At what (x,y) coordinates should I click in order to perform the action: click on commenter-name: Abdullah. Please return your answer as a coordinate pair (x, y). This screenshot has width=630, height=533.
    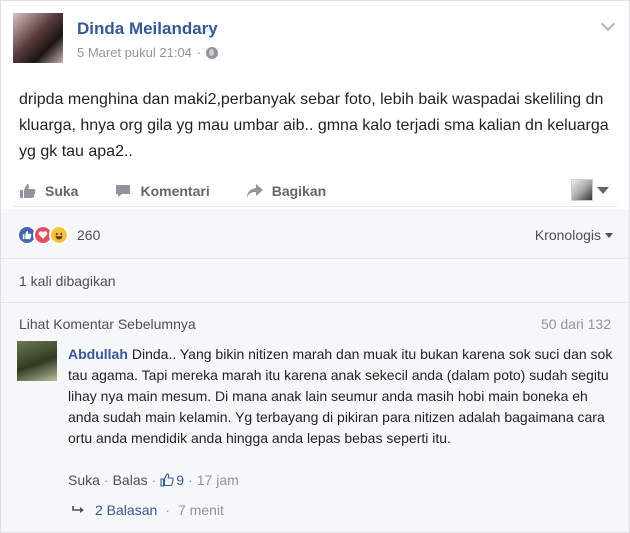
    Looking at the image, I should click on (98, 354).